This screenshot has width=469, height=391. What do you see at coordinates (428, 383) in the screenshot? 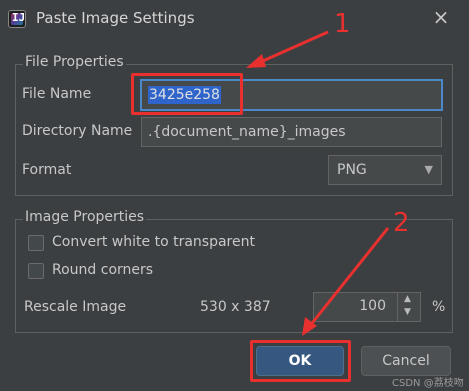
I see `watermark: CSDN @荔枝吻` at bounding box center [428, 383].